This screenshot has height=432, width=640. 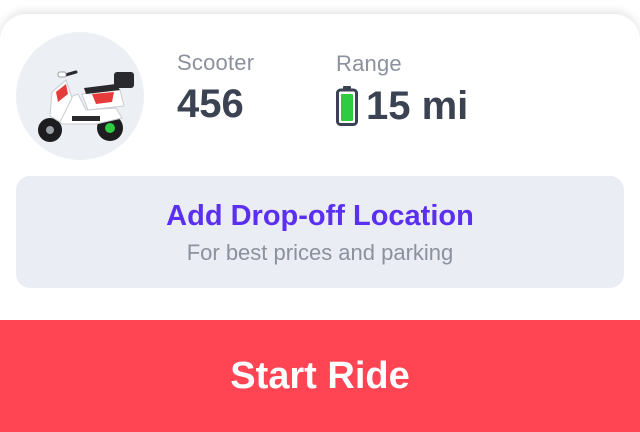 I want to click on dropoff-title: Add Drop-off Location, so click(x=320, y=216).